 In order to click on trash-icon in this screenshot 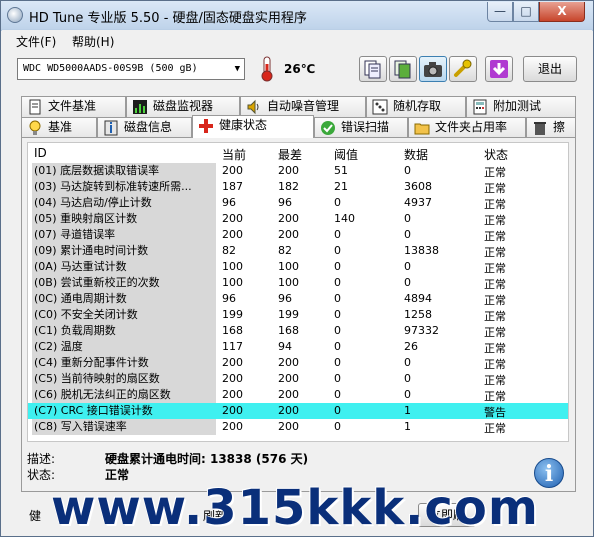, I will do `click(540, 128)`.